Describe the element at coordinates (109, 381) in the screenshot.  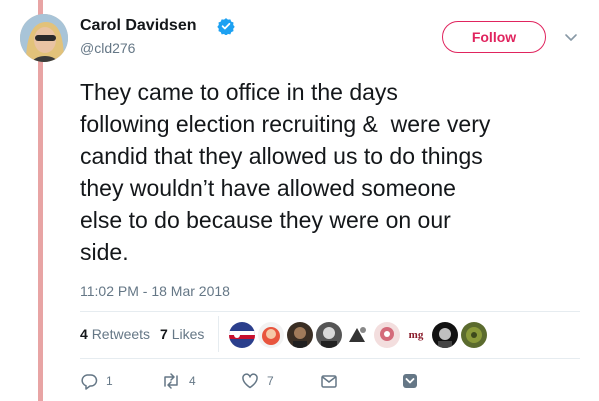
I see `reply-count: 1` at that location.